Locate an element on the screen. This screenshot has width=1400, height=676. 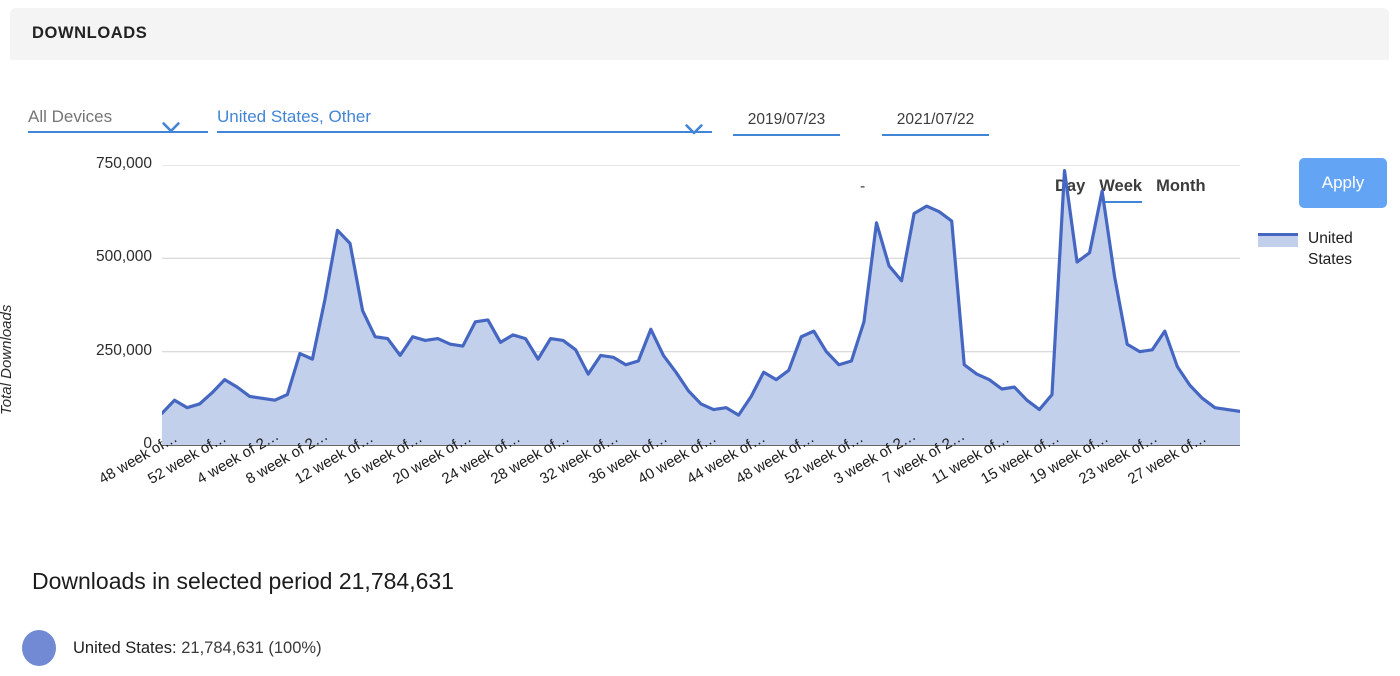
date-to-input: 2021/07/22 is located at coordinates (935, 124).